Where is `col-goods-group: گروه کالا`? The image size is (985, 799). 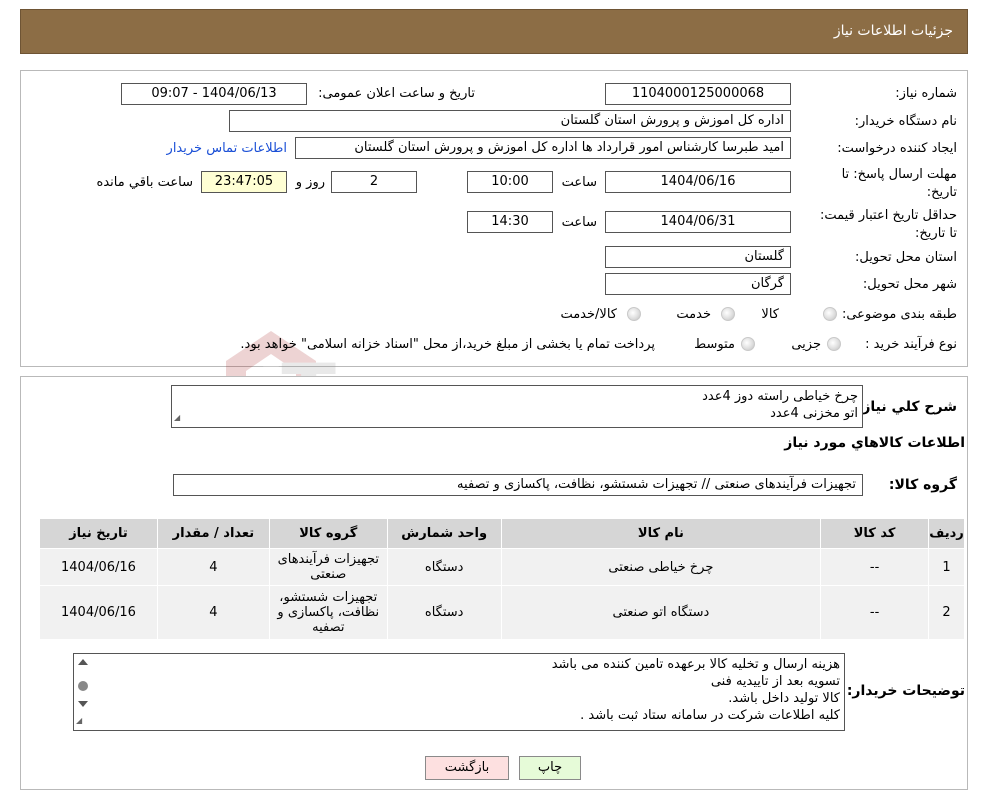
col-goods-group: گروه کالا is located at coordinates (328, 533).